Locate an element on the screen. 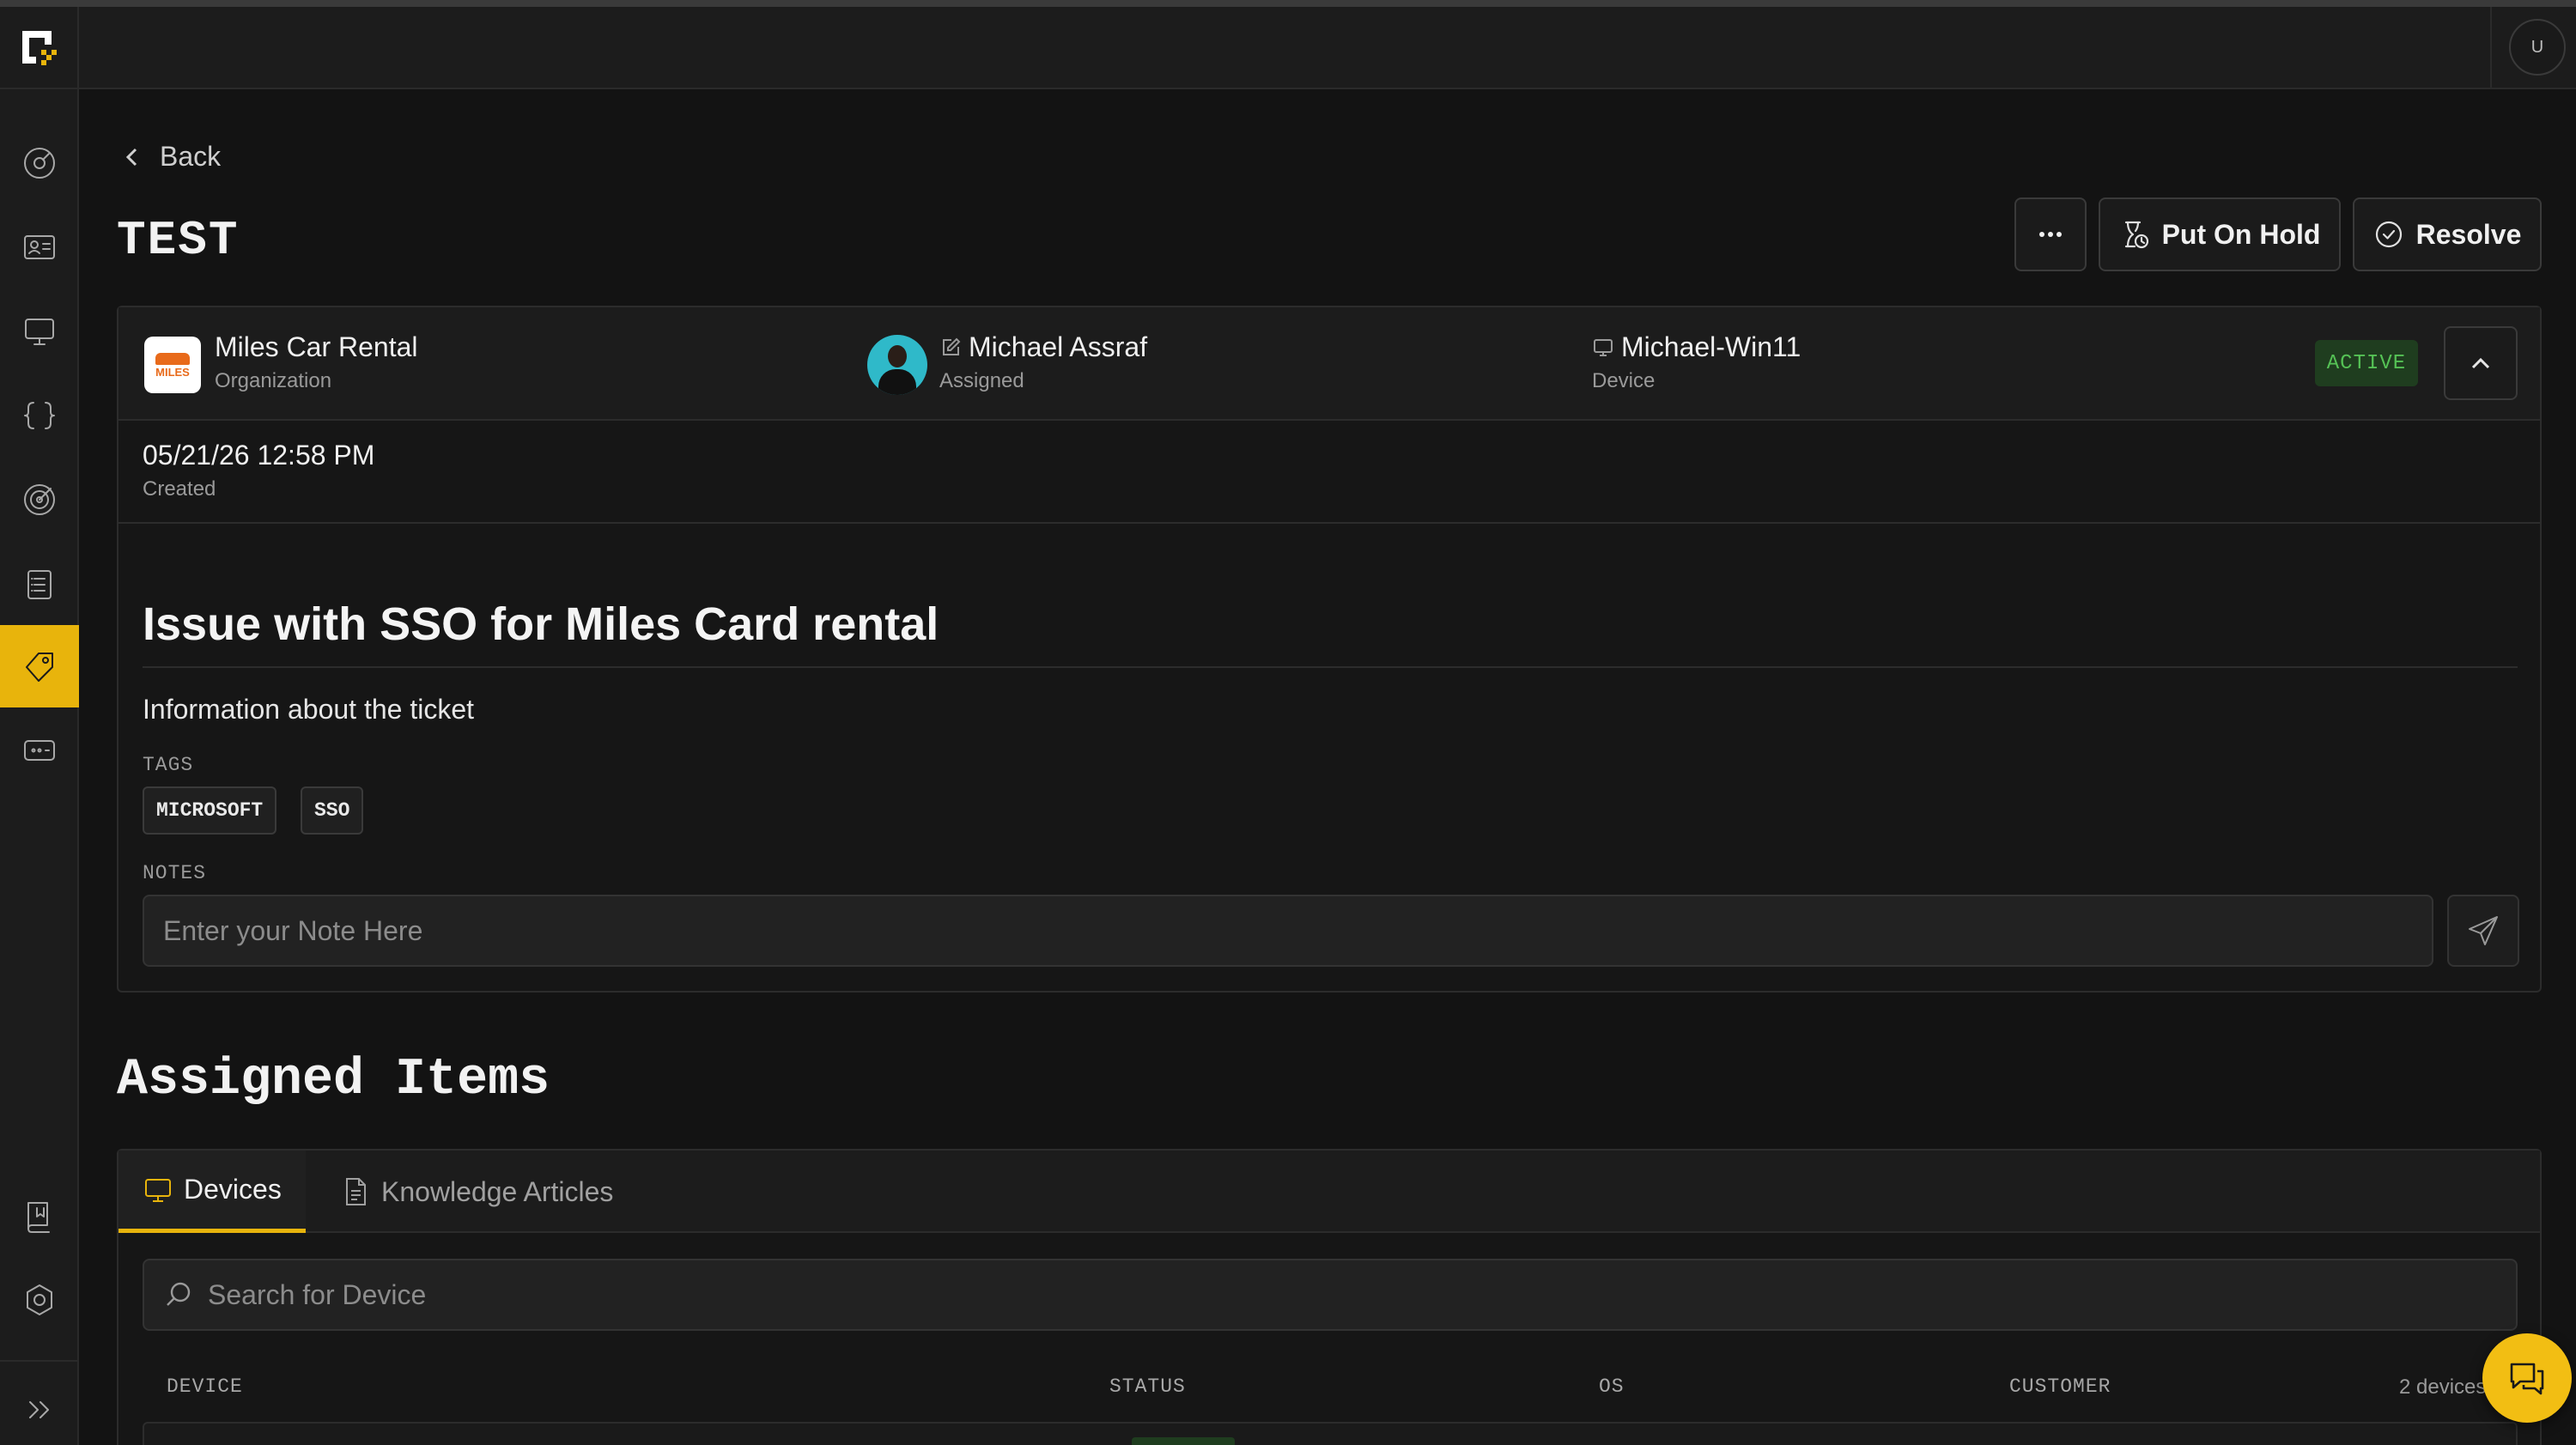 This screenshot has width=2576, height=1445. hourglass-clock-icon is located at coordinates (2136, 235).